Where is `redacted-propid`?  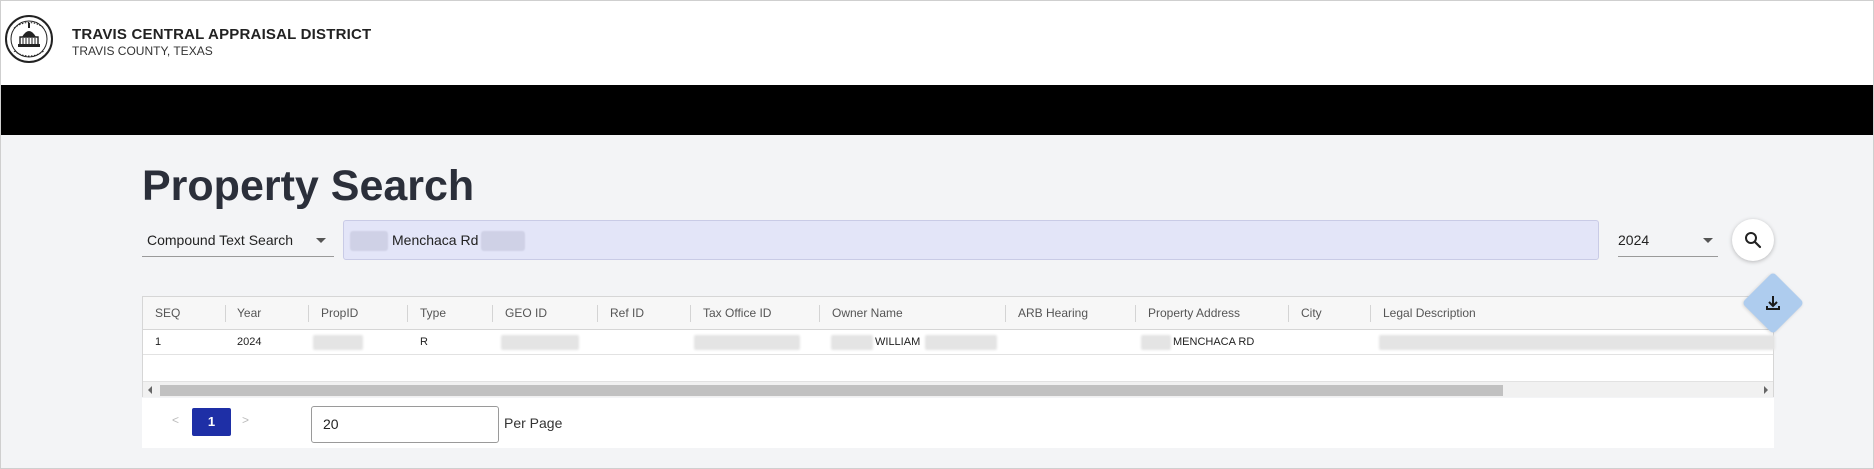 redacted-propid is located at coordinates (338, 342).